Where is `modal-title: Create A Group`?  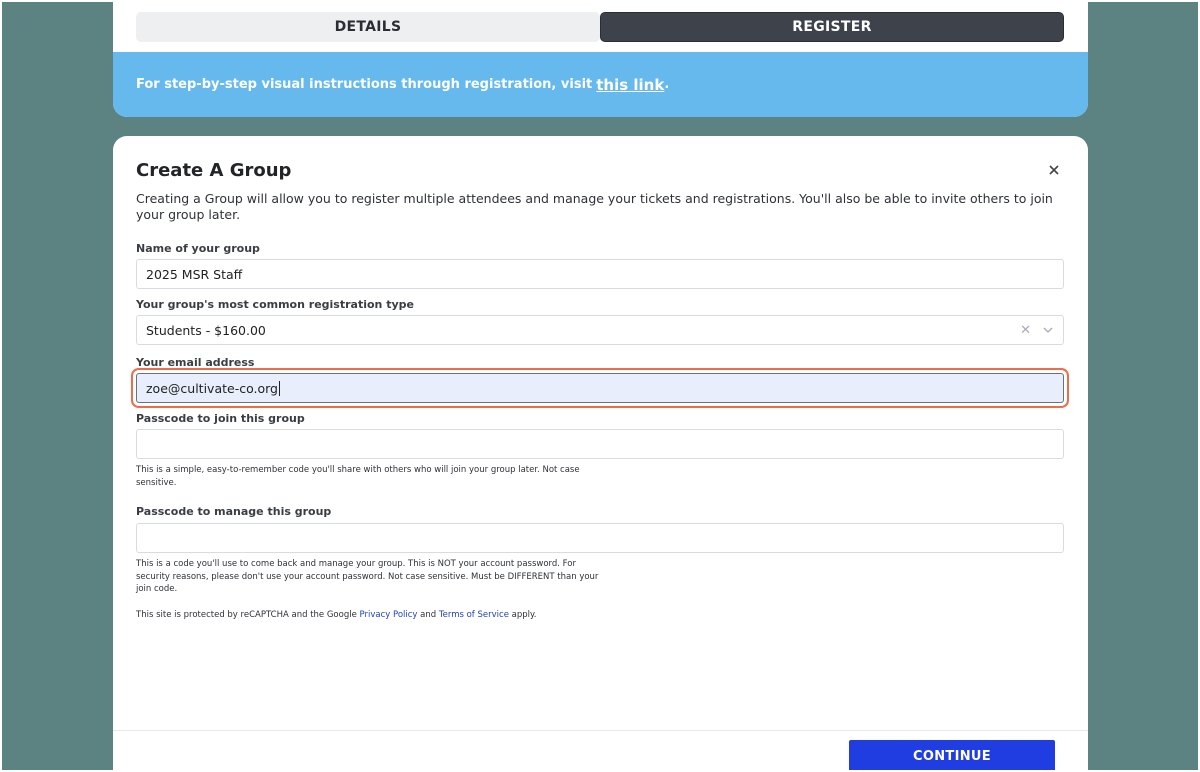 modal-title: Create A Group is located at coordinates (214, 170).